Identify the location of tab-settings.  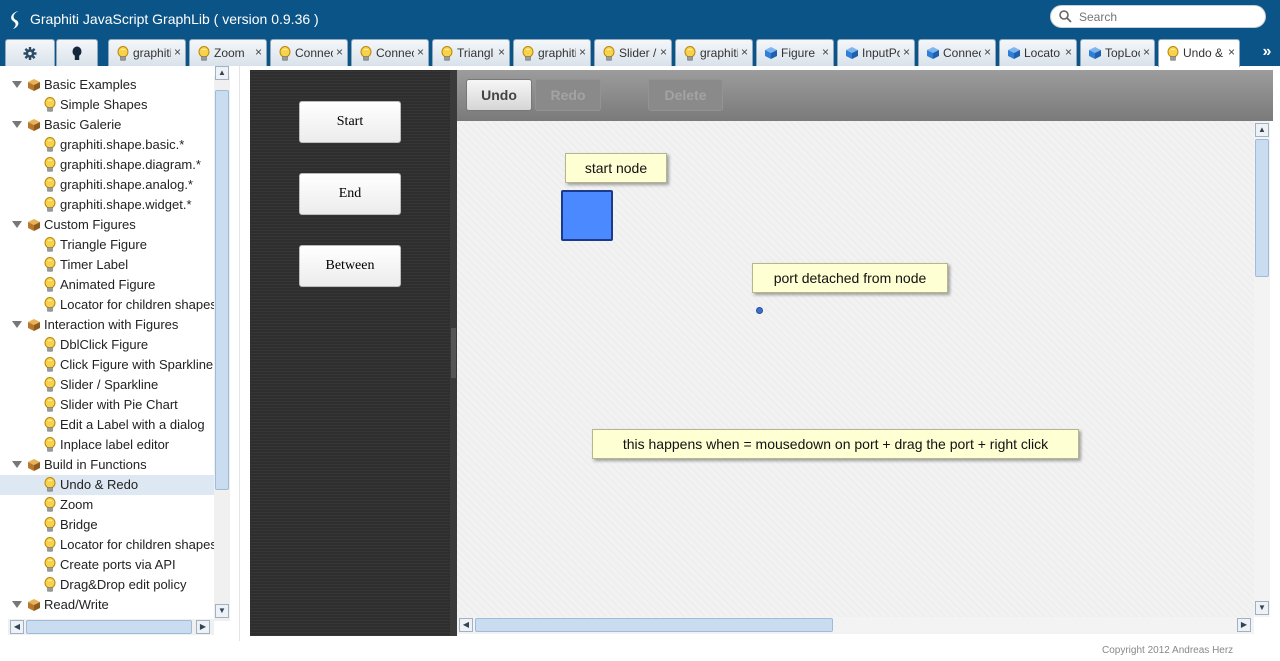
(30, 52).